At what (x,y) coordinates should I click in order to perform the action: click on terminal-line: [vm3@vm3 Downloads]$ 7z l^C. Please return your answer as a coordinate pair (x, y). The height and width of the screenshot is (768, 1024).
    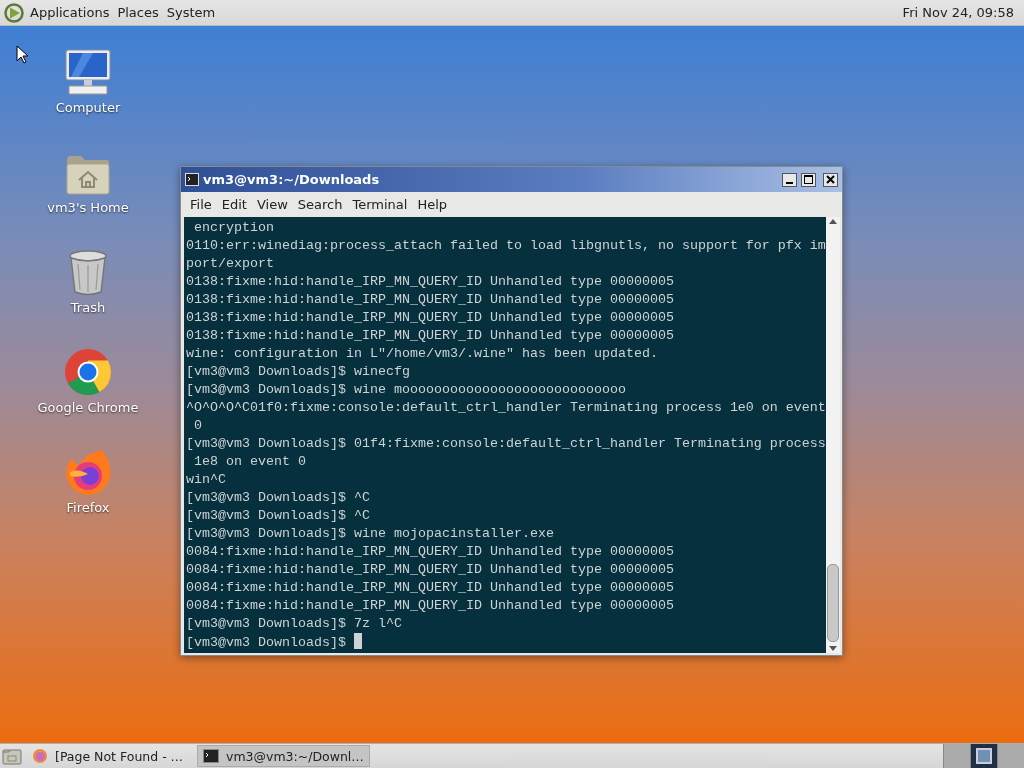
    Looking at the image, I should click on (294, 623).